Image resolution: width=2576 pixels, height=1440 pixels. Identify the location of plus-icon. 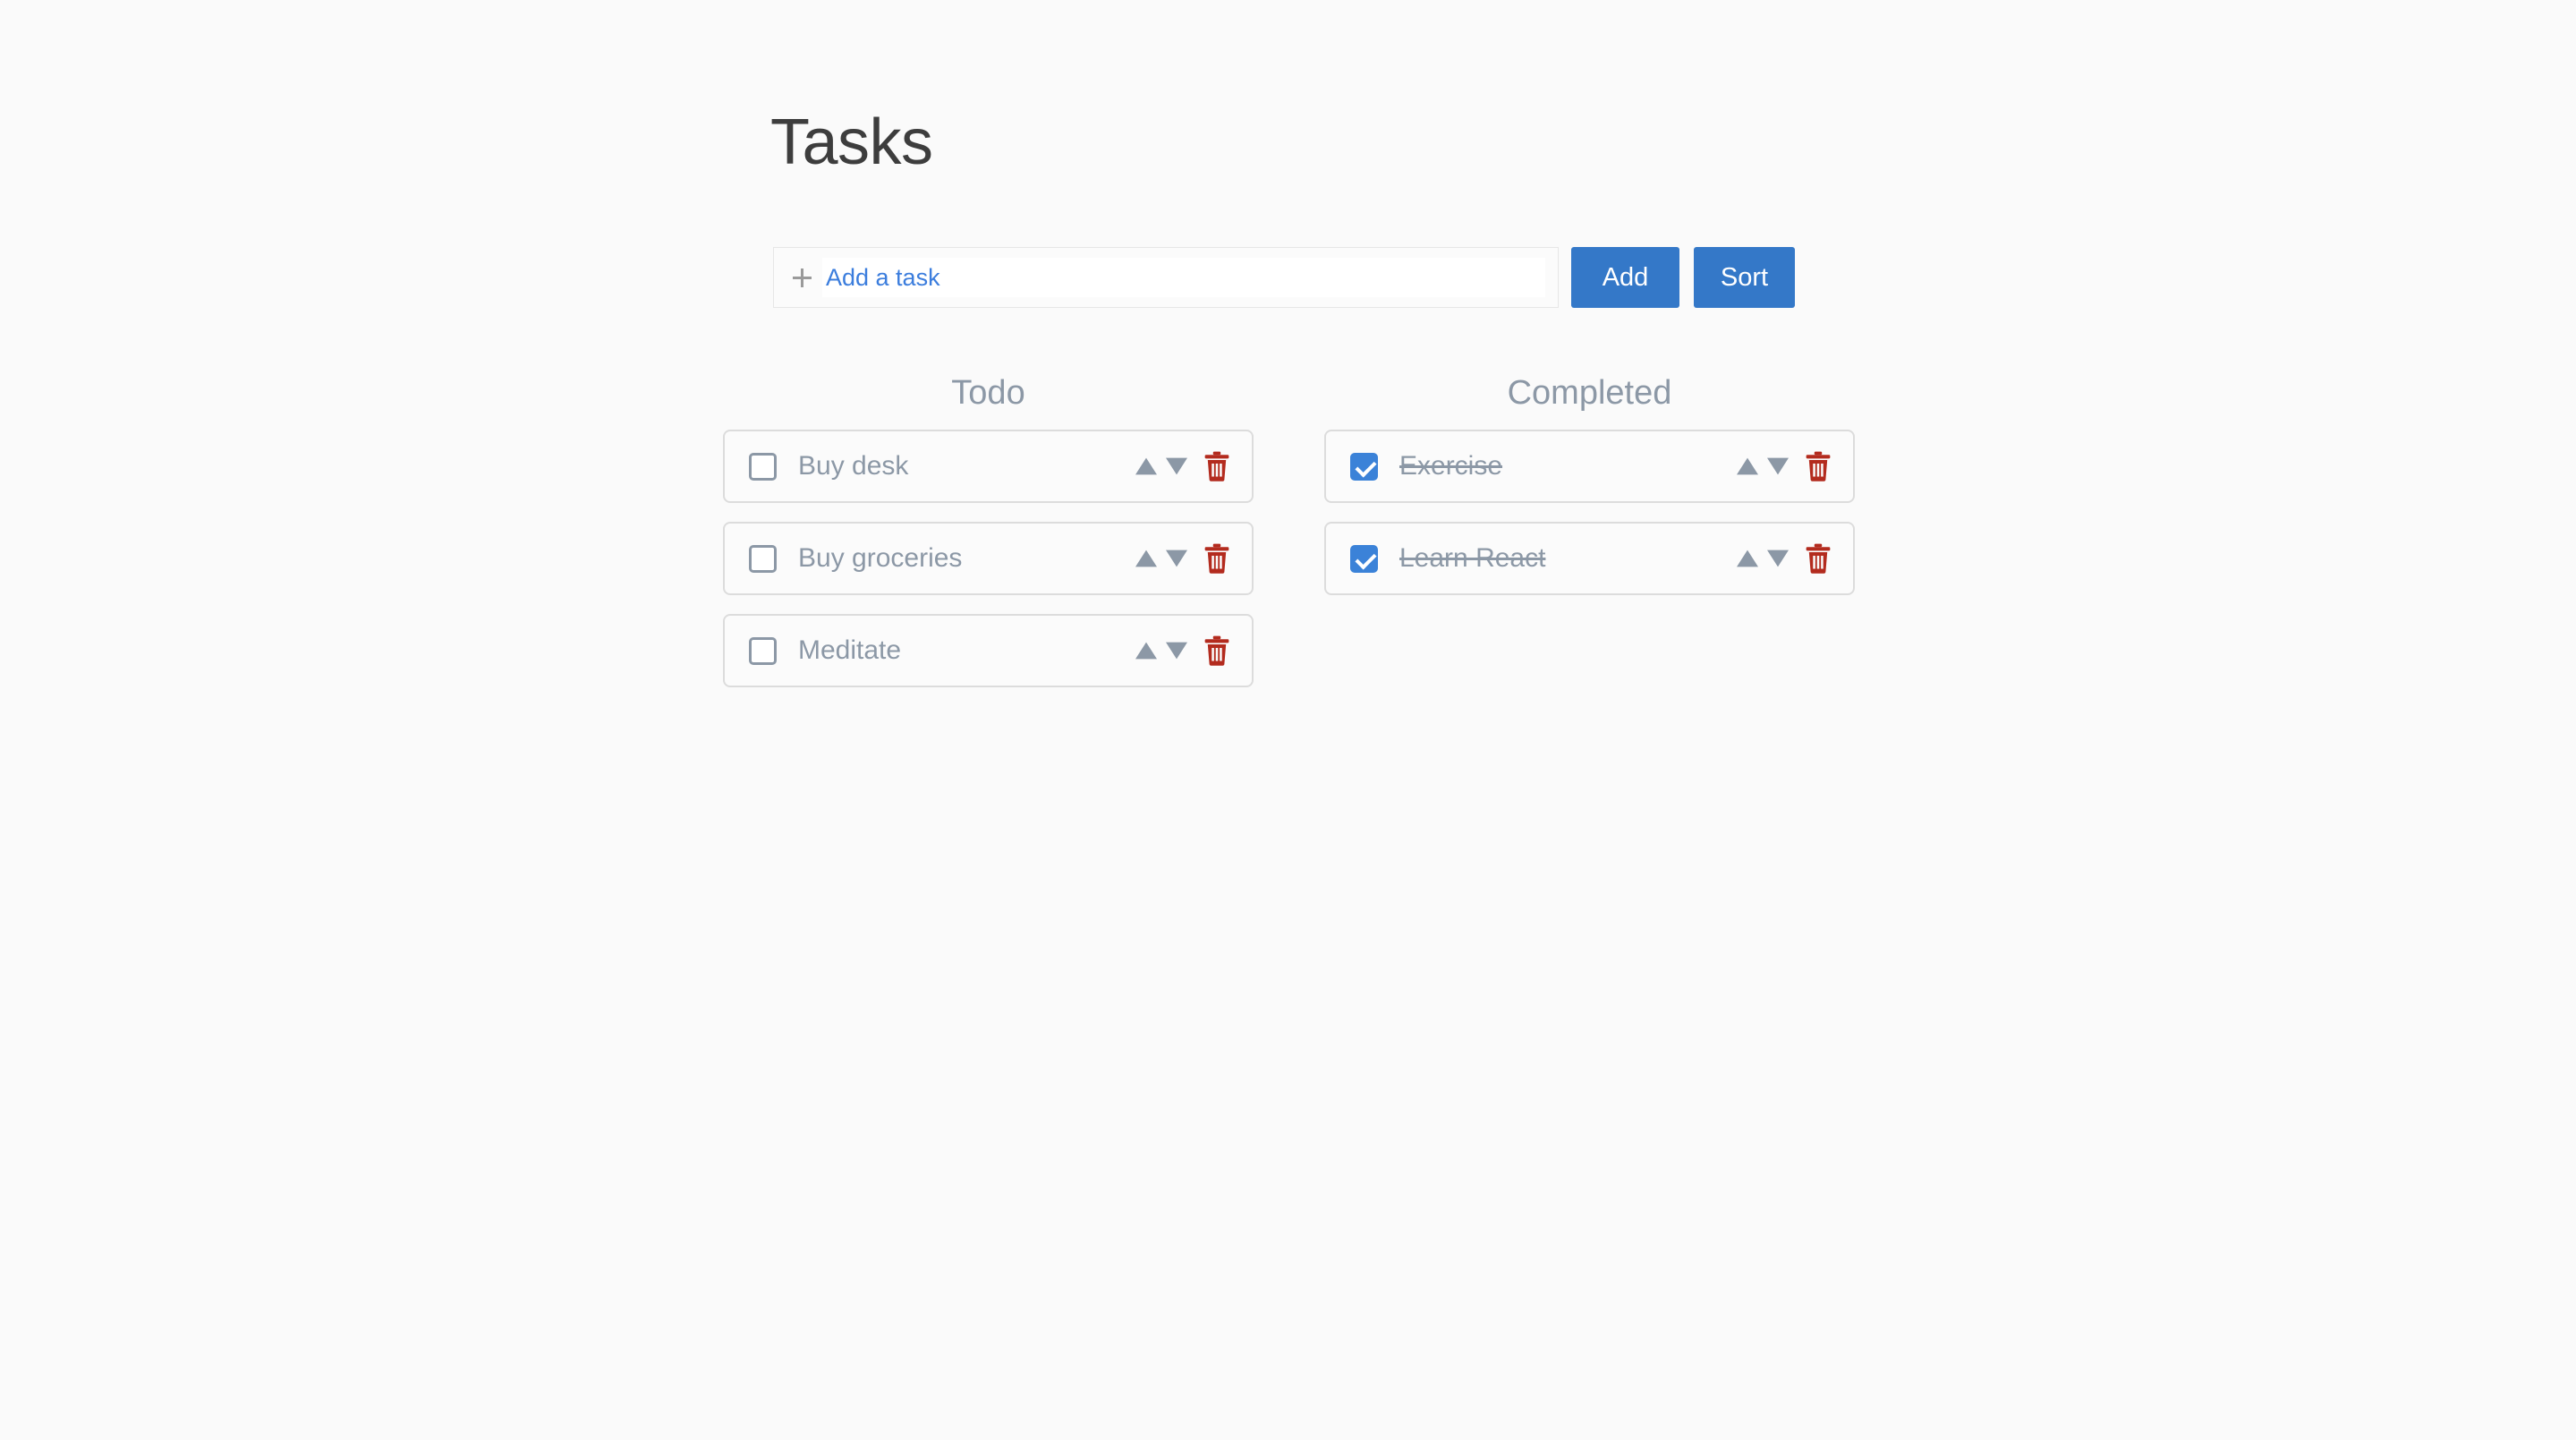
(801, 277).